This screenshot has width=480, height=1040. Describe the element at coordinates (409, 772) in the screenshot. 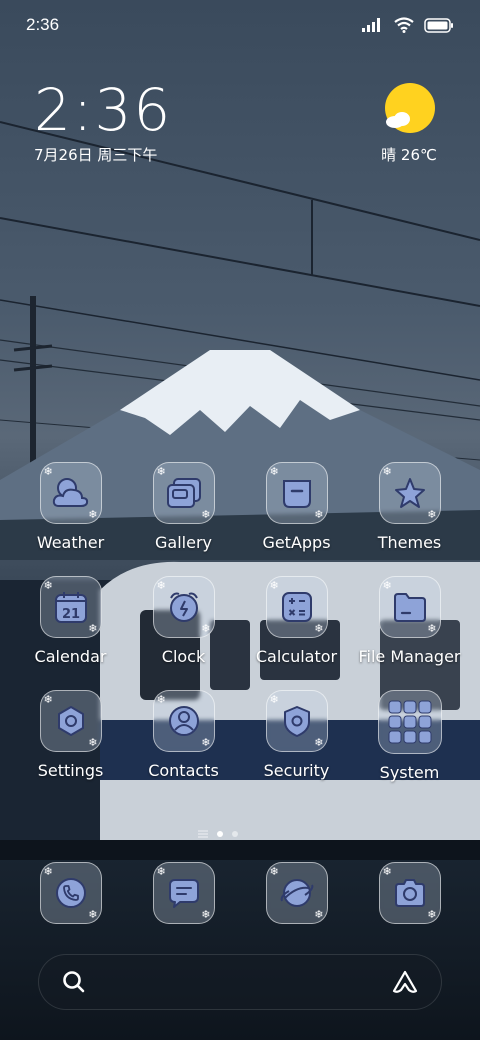

I see `app-label-system: System` at that location.